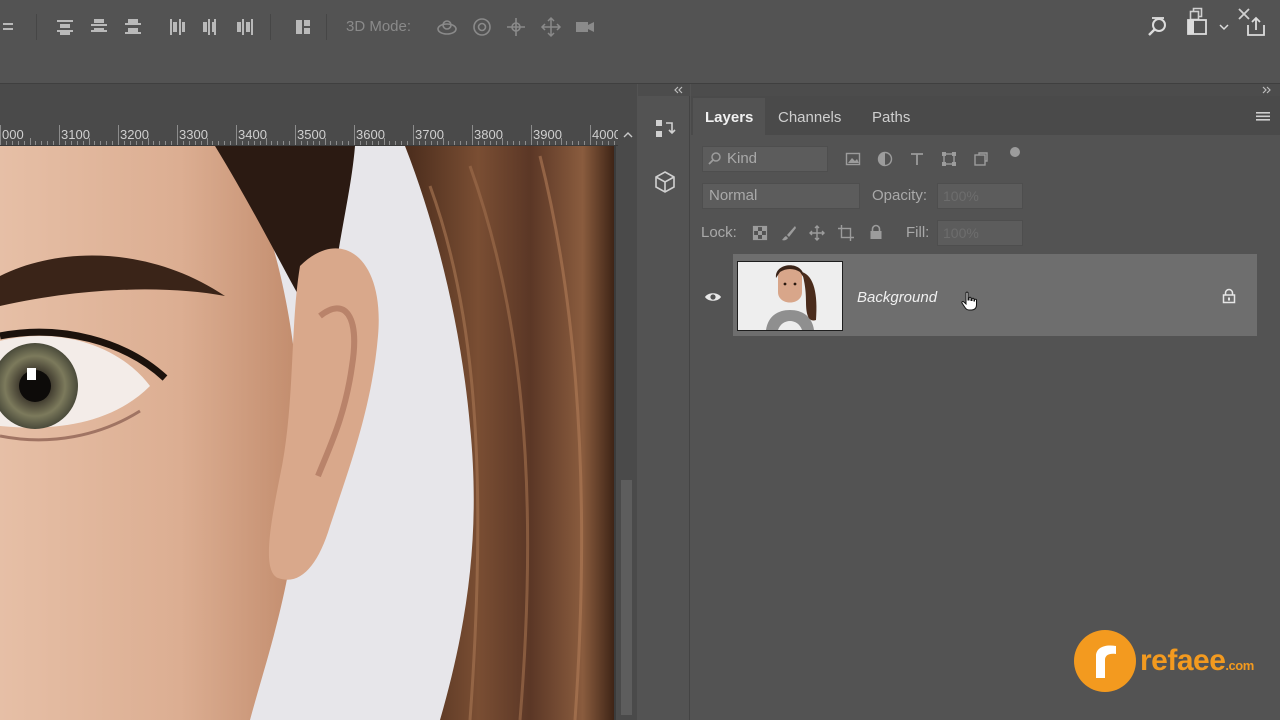 This screenshot has height=720, width=1280. Describe the element at coordinates (665, 182) in the screenshot. I see `3d-panel-button` at that location.